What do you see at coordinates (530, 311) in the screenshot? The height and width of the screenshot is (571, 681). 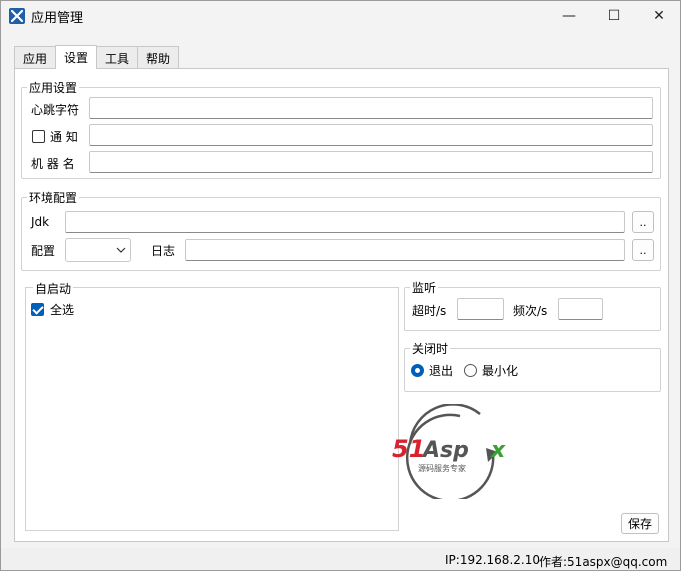 I see `frequency-label: 频次/s` at bounding box center [530, 311].